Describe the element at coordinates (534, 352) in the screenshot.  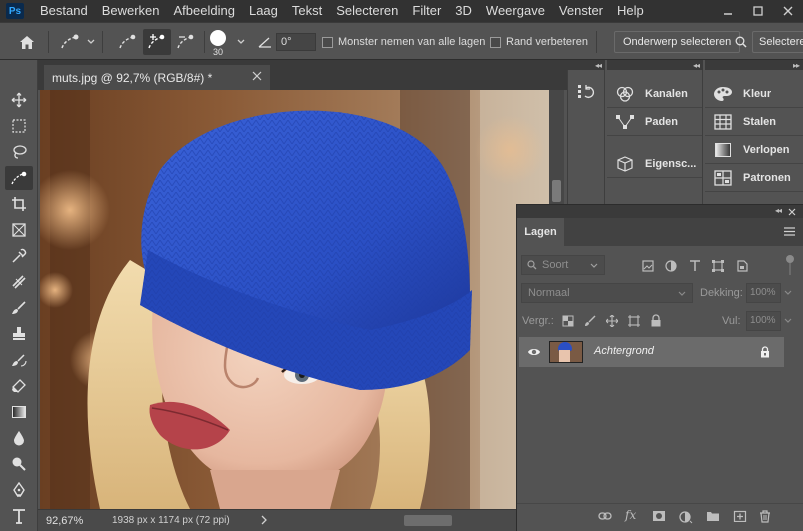
I see `eye-icon` at that location.